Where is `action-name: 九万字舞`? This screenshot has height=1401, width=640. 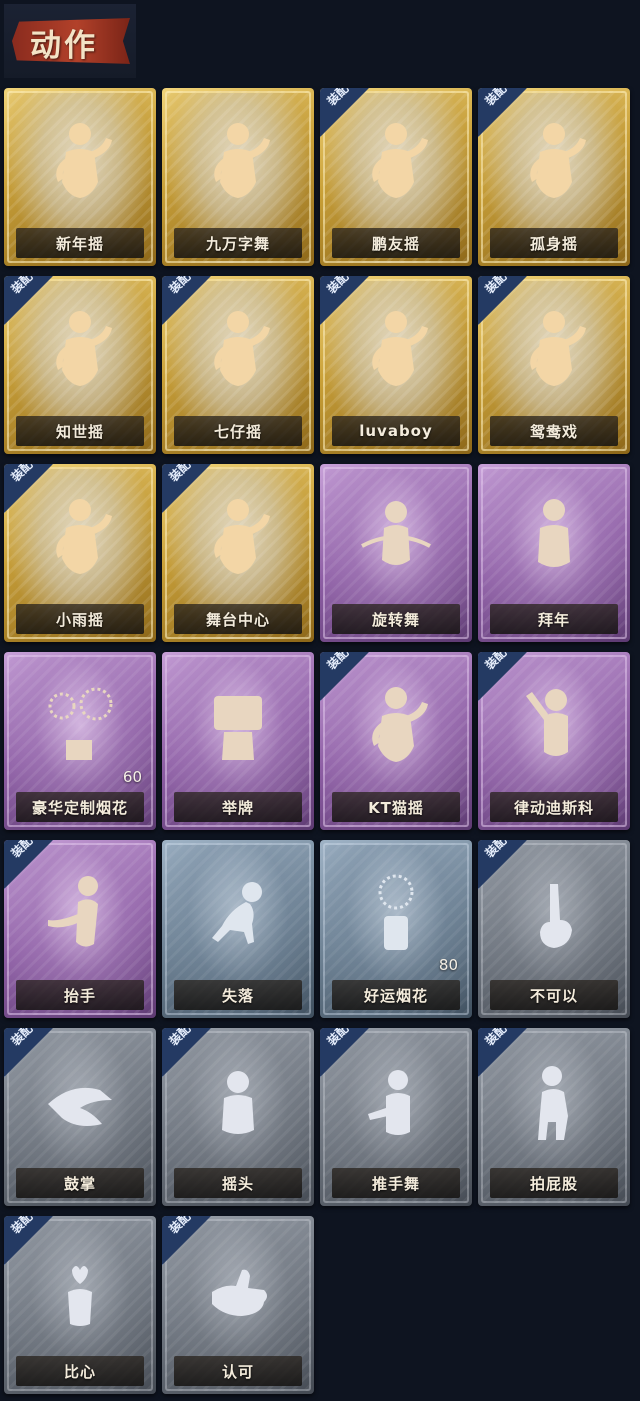
action-name: 九万字舞 is located at coordinates (237, 243).